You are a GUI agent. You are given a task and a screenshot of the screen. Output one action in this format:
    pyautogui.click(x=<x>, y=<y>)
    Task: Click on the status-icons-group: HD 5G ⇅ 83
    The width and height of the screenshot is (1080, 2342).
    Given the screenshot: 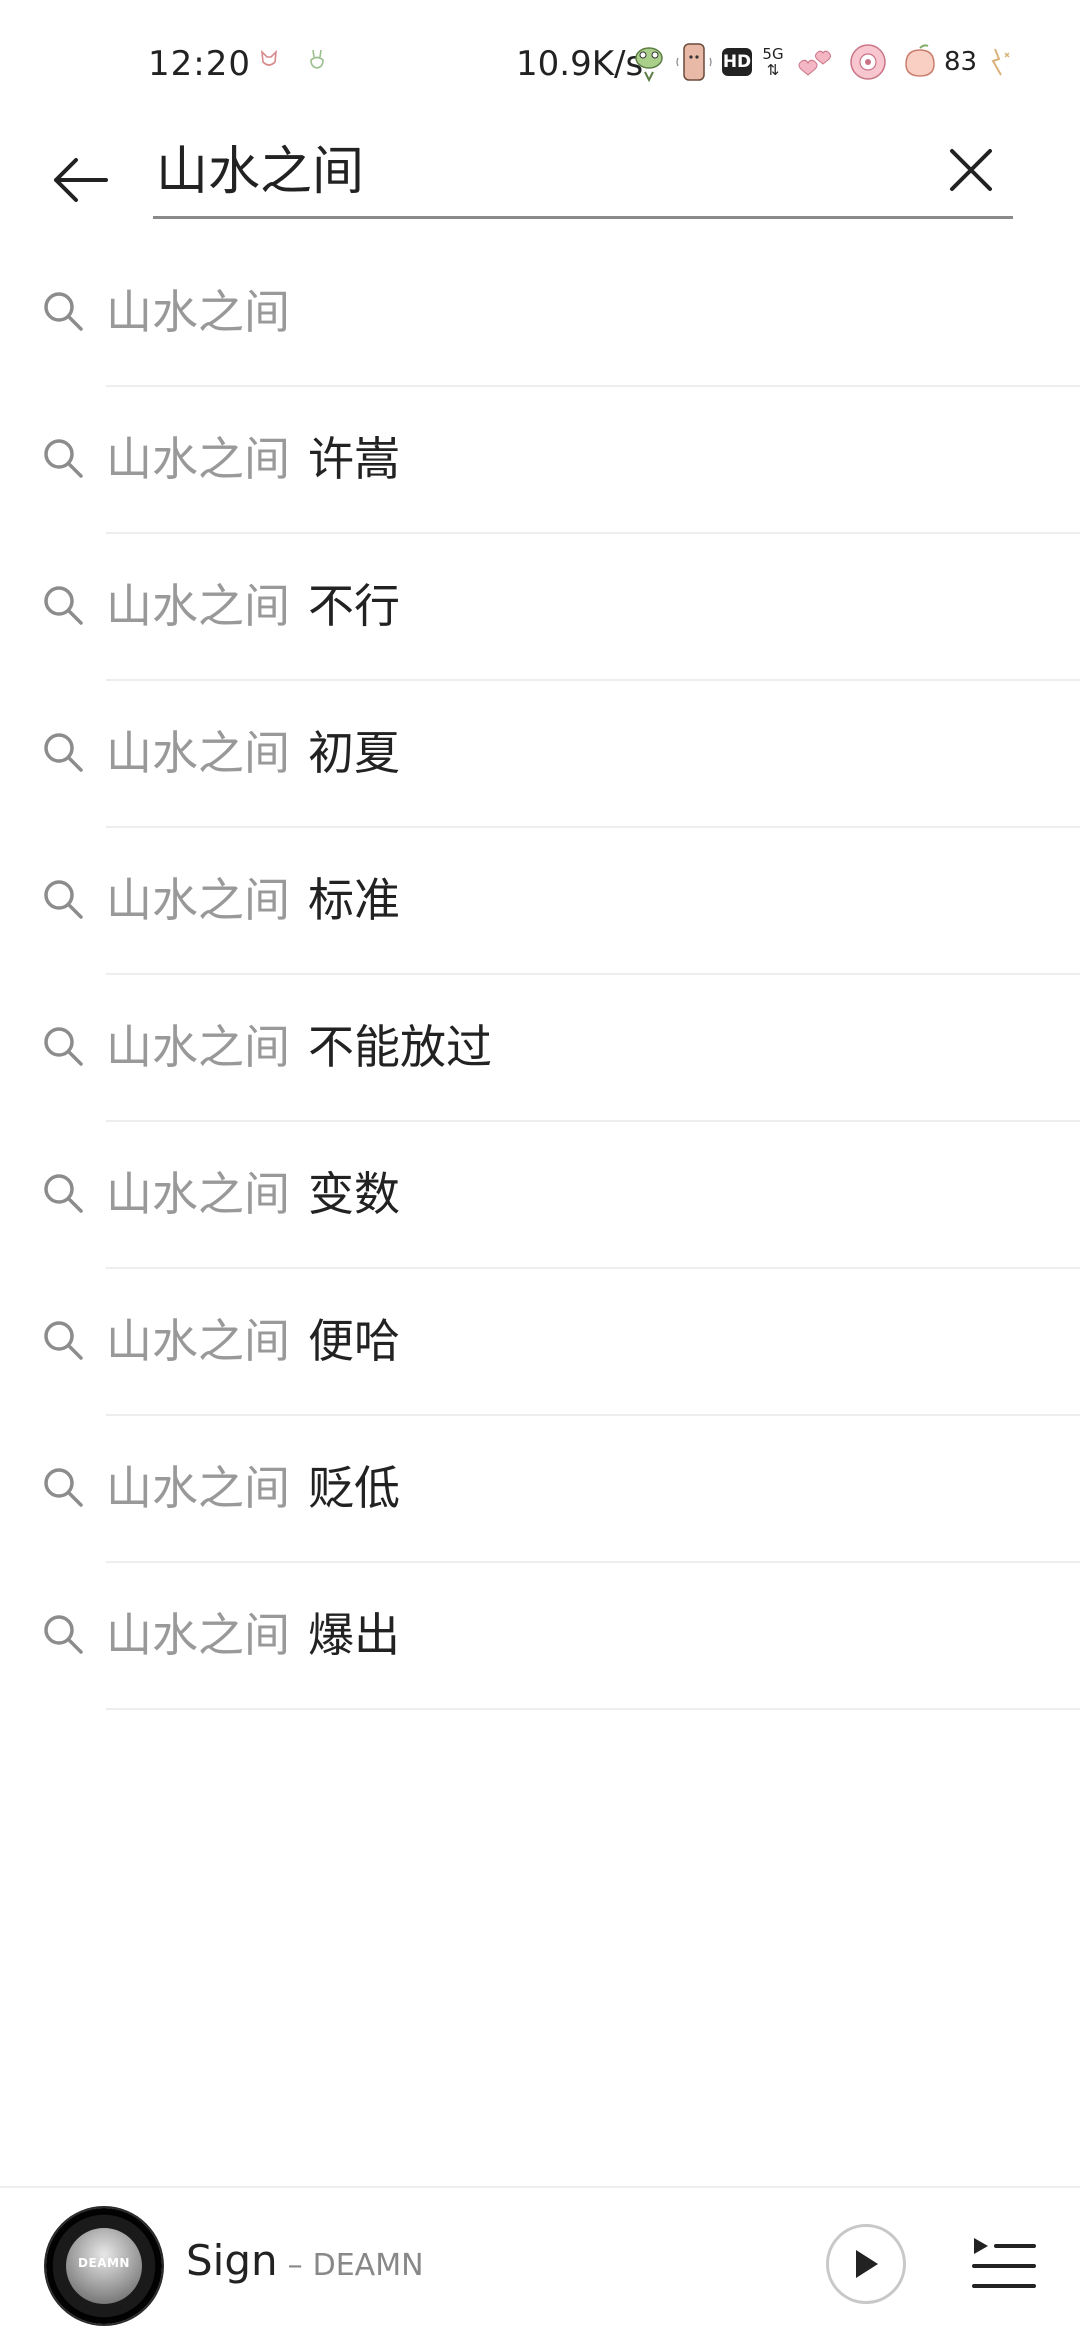 What is the action you would take?
    pyautogui.click(x=822, y=62)
    